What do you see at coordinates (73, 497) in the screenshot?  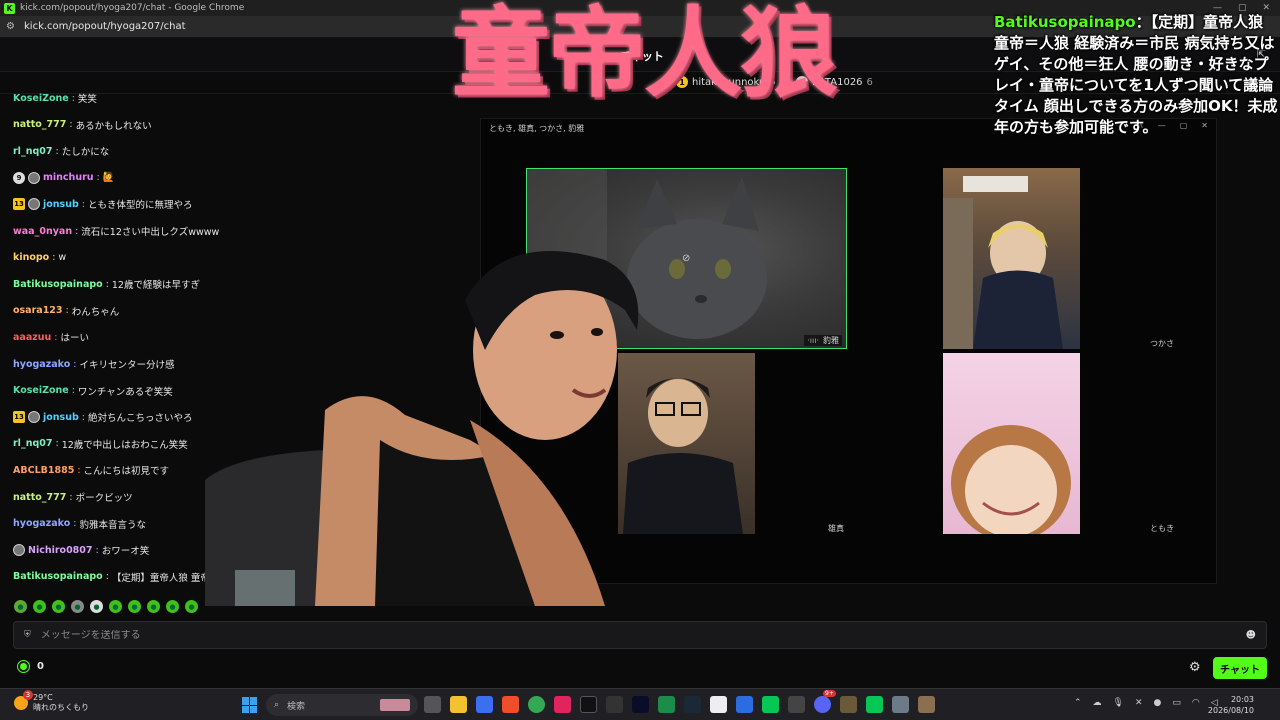 I see `chat-message: natto_777: ポークビッツ` at bounding box center [73, 497].